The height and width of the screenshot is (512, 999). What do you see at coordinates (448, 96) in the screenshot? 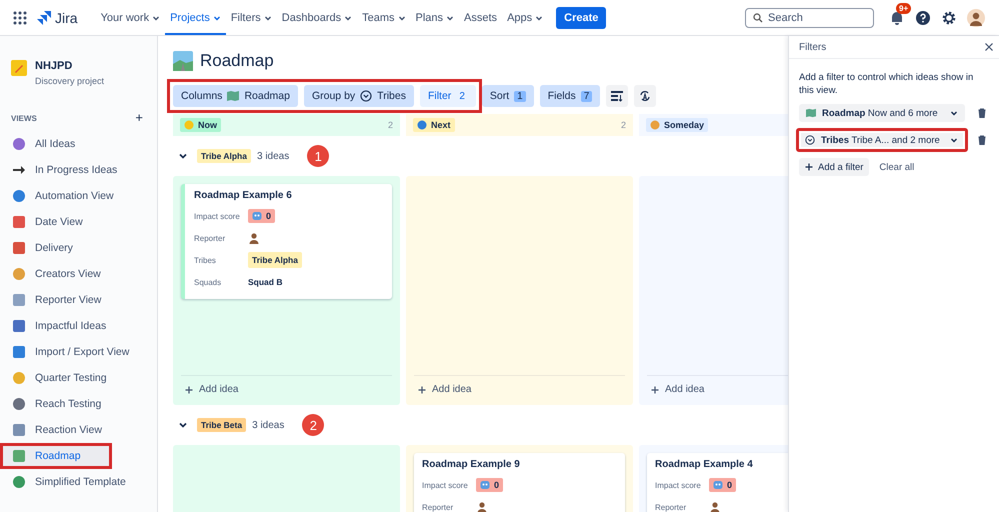
I see `view-count-button: Filter 2` at bounding box center [448, 96].